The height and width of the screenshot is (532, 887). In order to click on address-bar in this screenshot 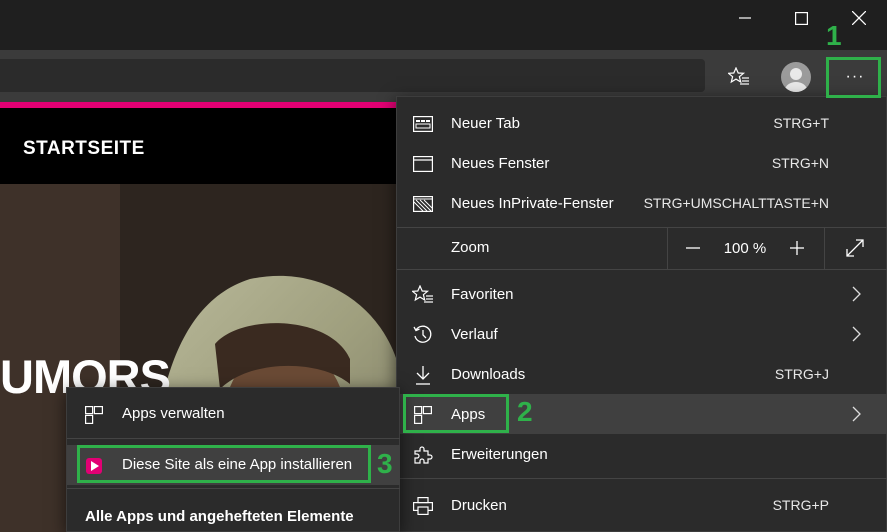, I will do `click(352, 75)`.